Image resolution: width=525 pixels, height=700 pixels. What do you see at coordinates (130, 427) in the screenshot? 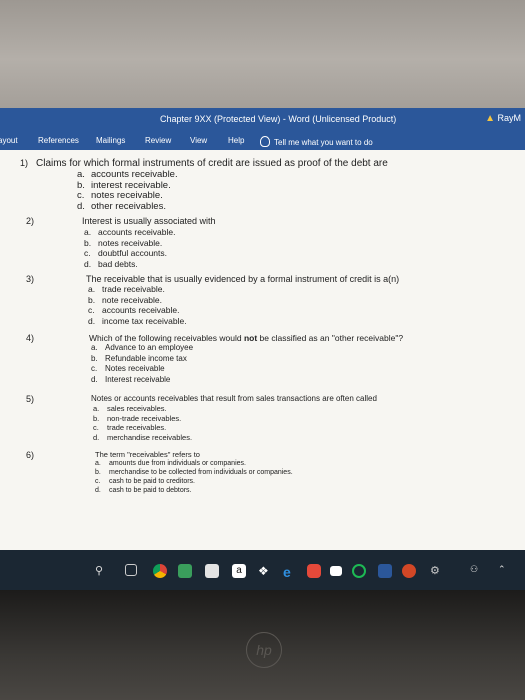
I see `option-c: c. trade receivables.` at bounding box center [130, 427].